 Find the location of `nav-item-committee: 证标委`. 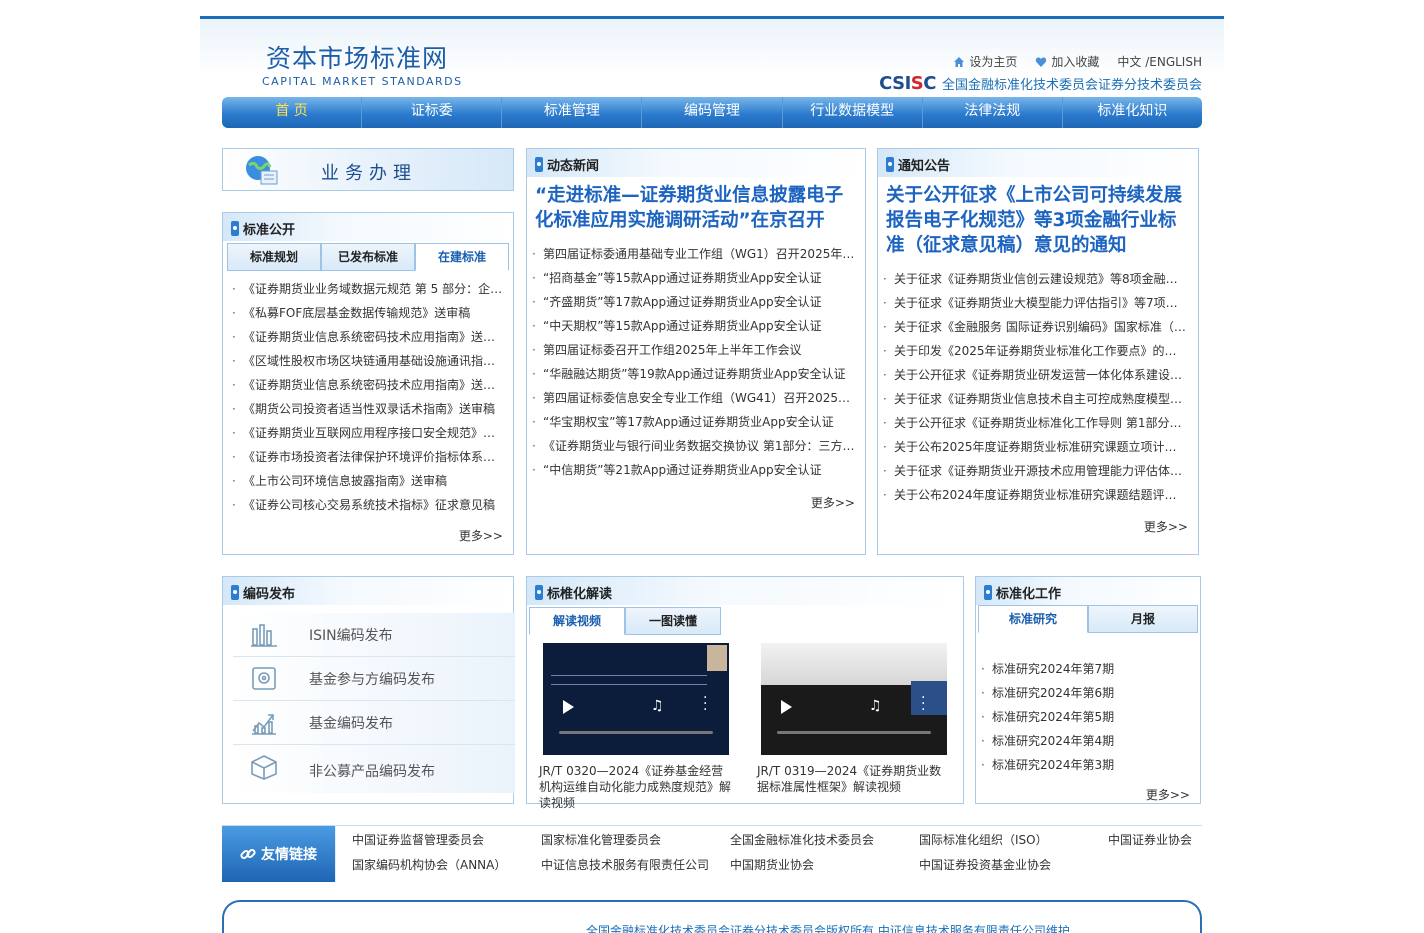

nav-item-committee: 证标委 is located at coordinates (432, 112).